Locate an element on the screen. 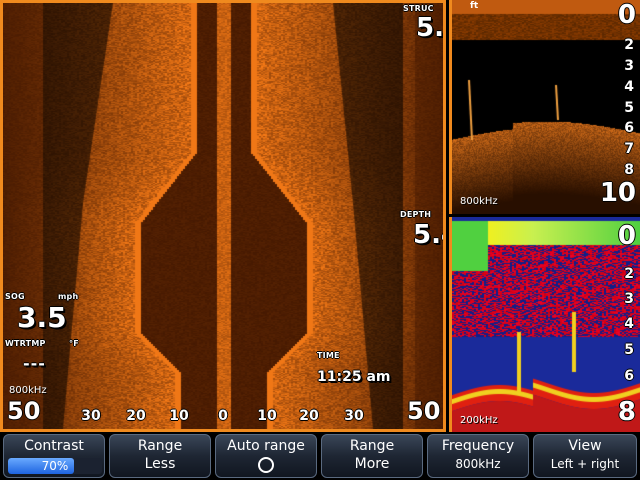  time-value: 11:25 am is located at coordinates (354, 377).